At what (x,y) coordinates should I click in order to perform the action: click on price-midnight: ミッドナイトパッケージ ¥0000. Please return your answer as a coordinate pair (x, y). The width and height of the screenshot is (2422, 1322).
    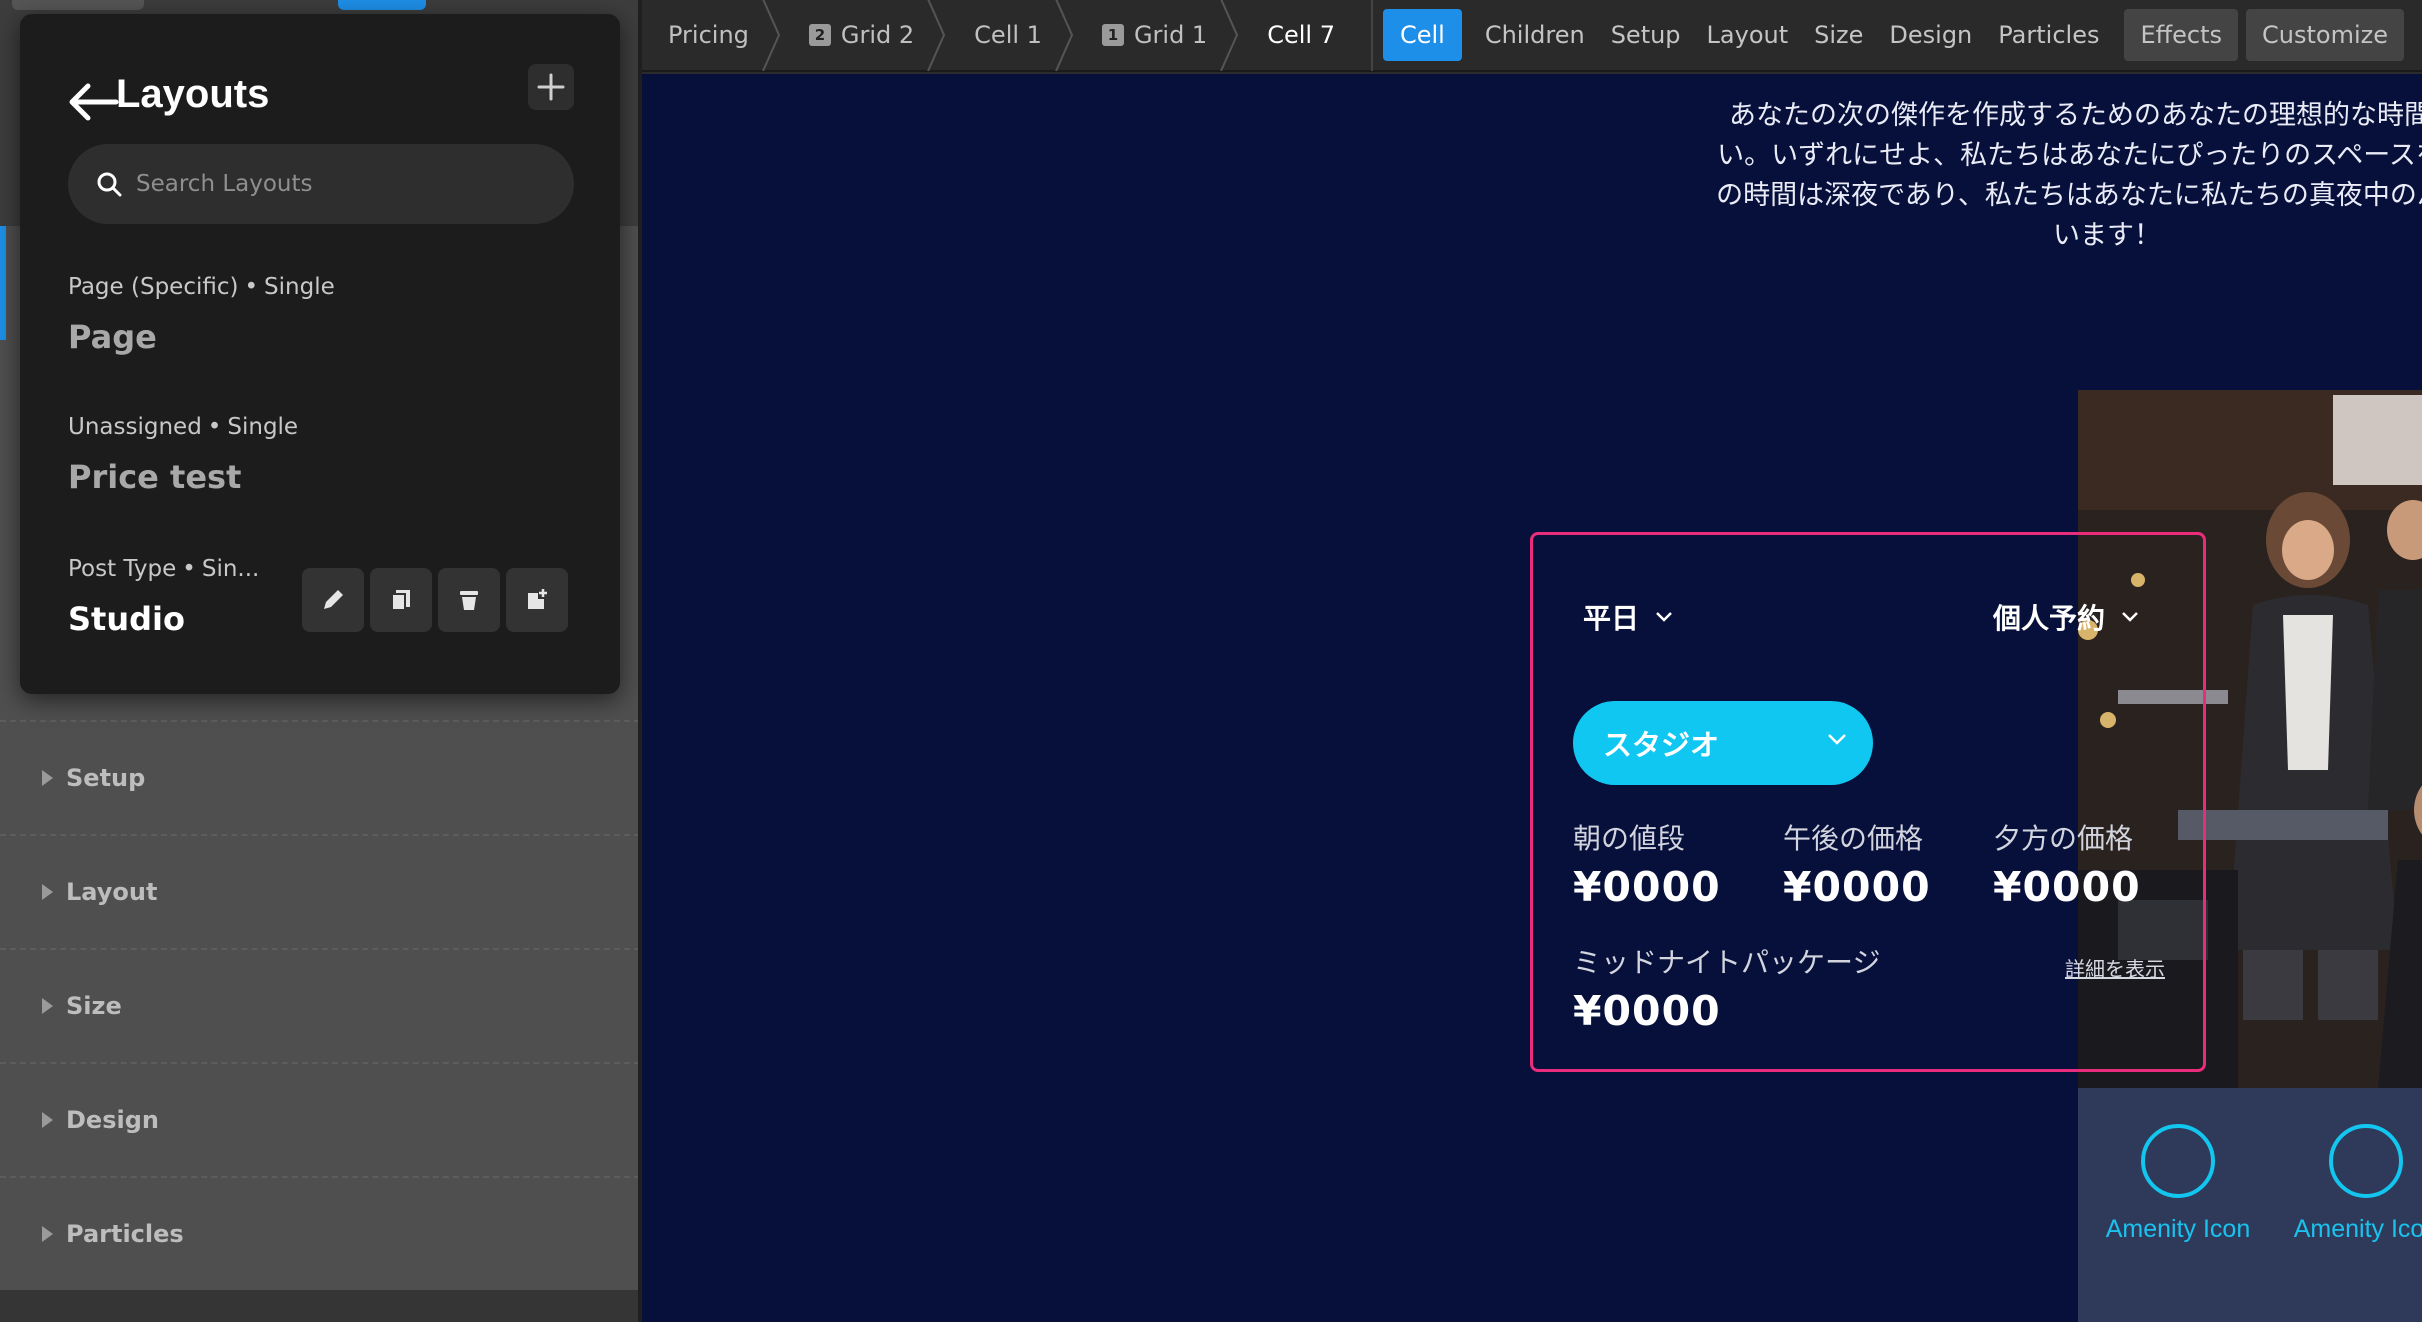
    Looking at the image, I should click on (1726, 988).